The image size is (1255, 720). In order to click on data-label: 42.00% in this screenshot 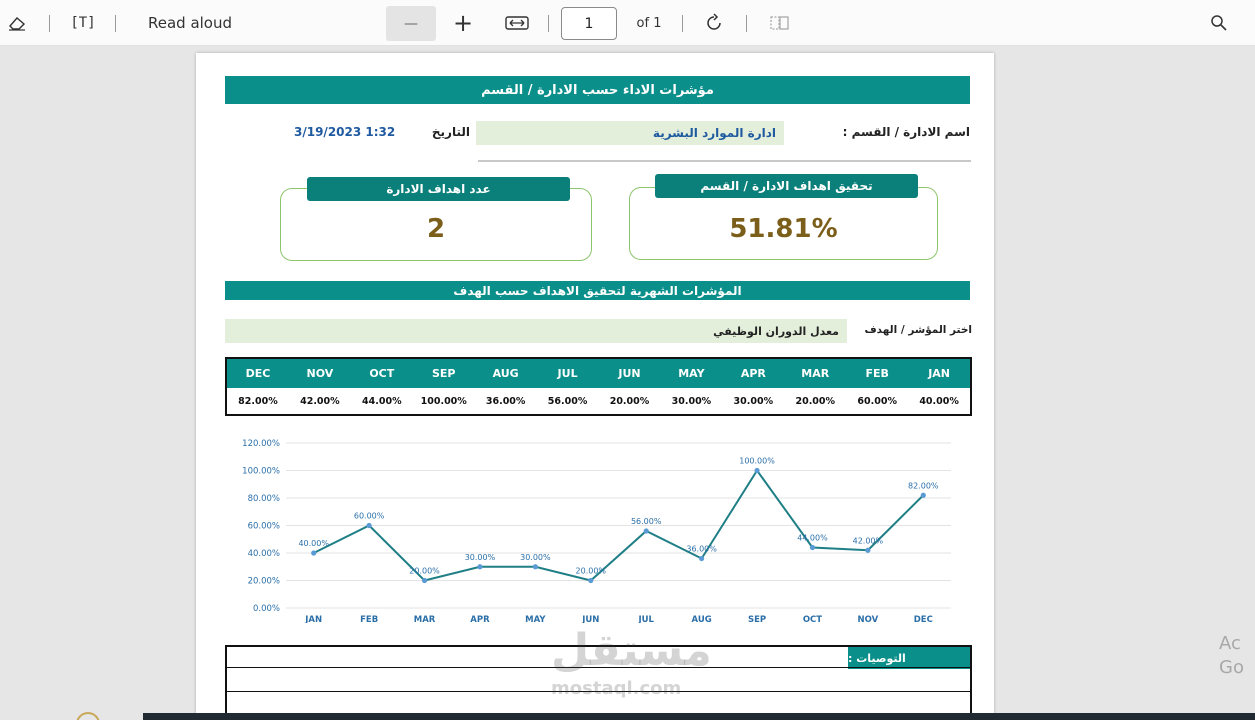, I will do `click(868, 540)`.